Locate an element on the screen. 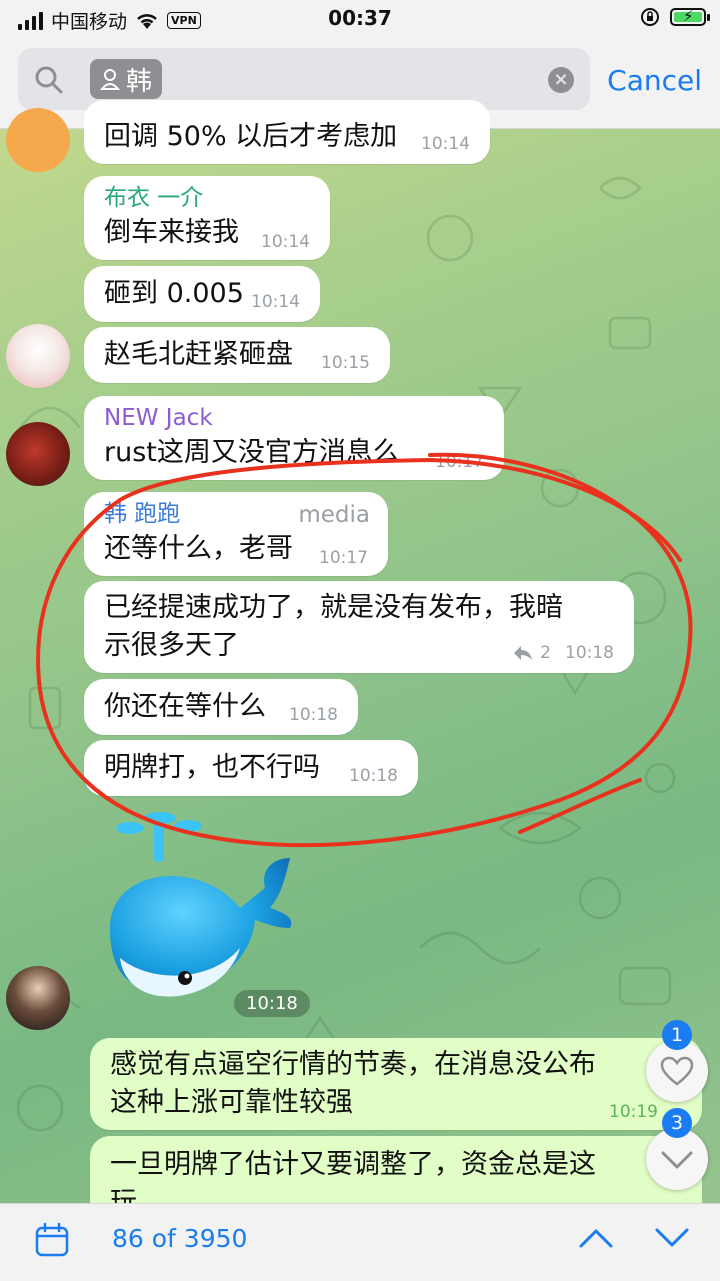  reactions-badge: 1 is located at coordinates (677, 1035).